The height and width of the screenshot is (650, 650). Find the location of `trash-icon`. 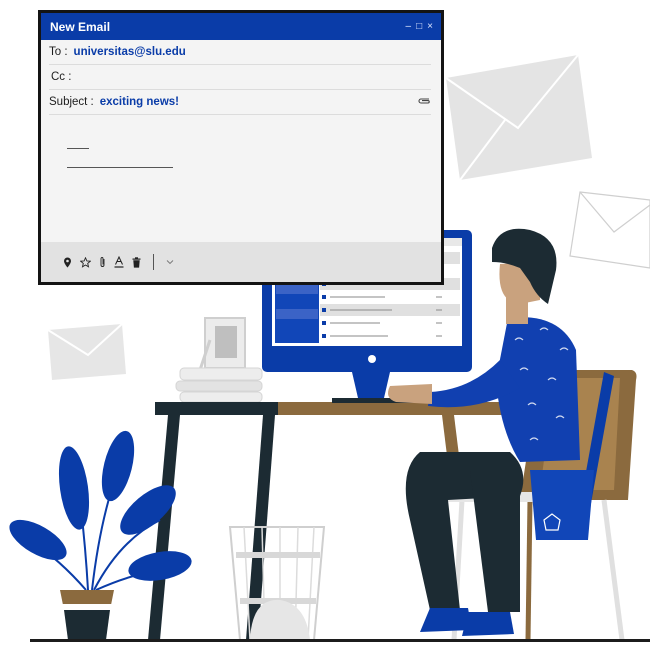

trash-icon is located at coordinates (136, 262).